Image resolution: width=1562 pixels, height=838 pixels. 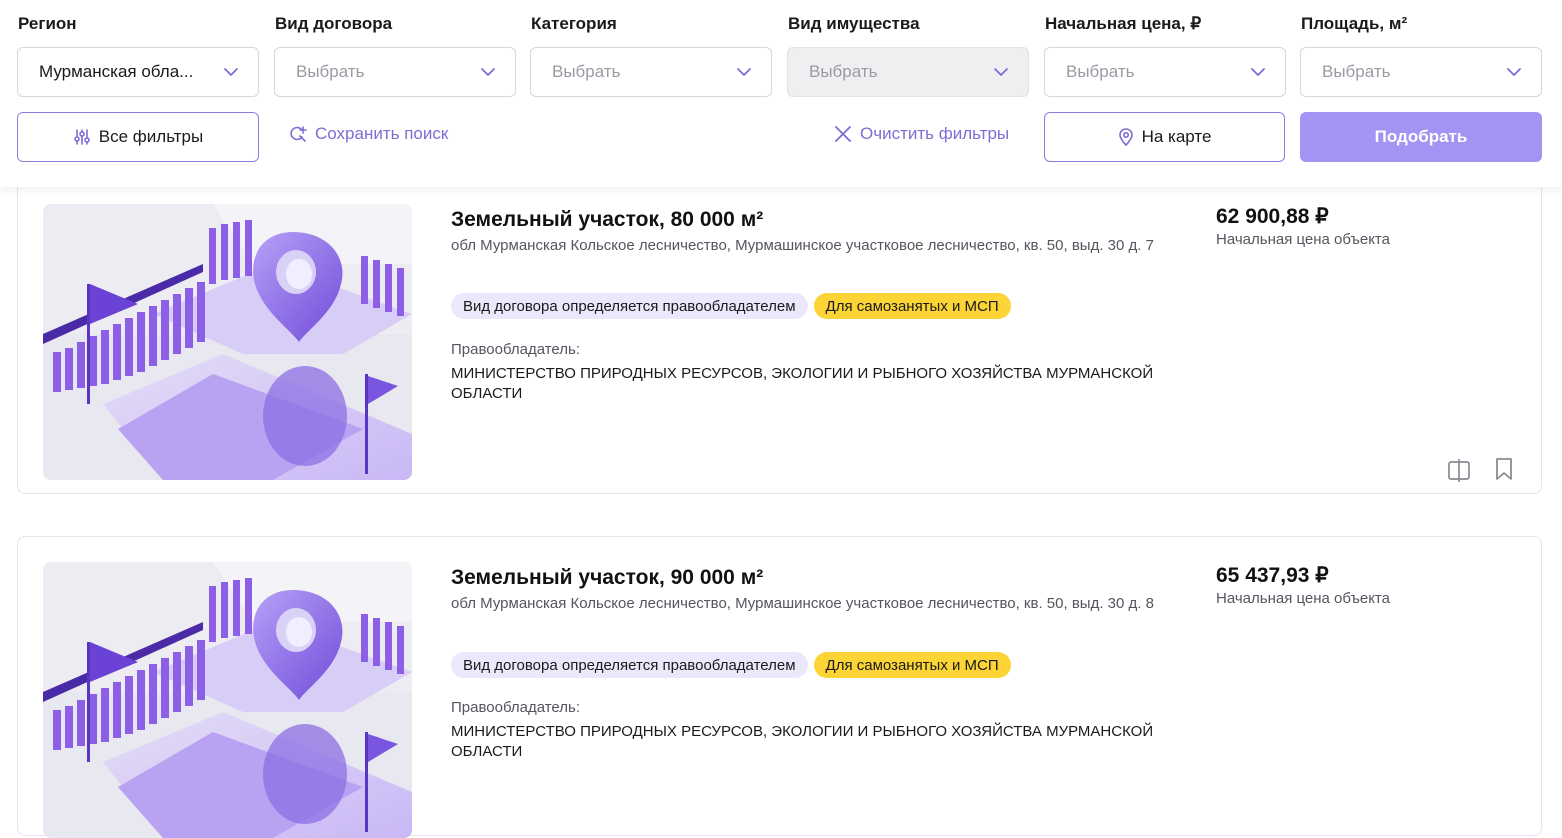 I want to click on sliders-icon, so click(x=81, y=137).